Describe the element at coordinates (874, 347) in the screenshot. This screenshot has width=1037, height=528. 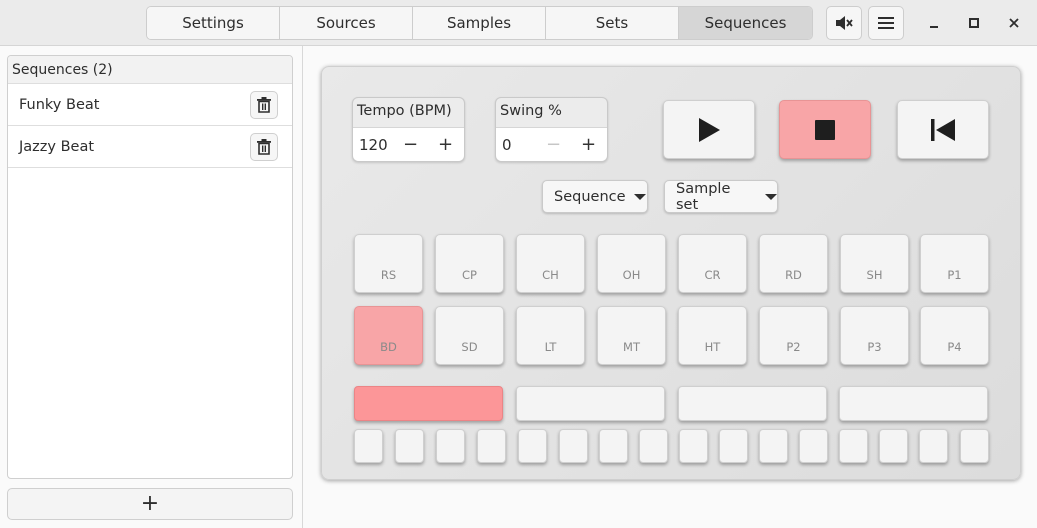
I see `pad-label: P3` at that location.